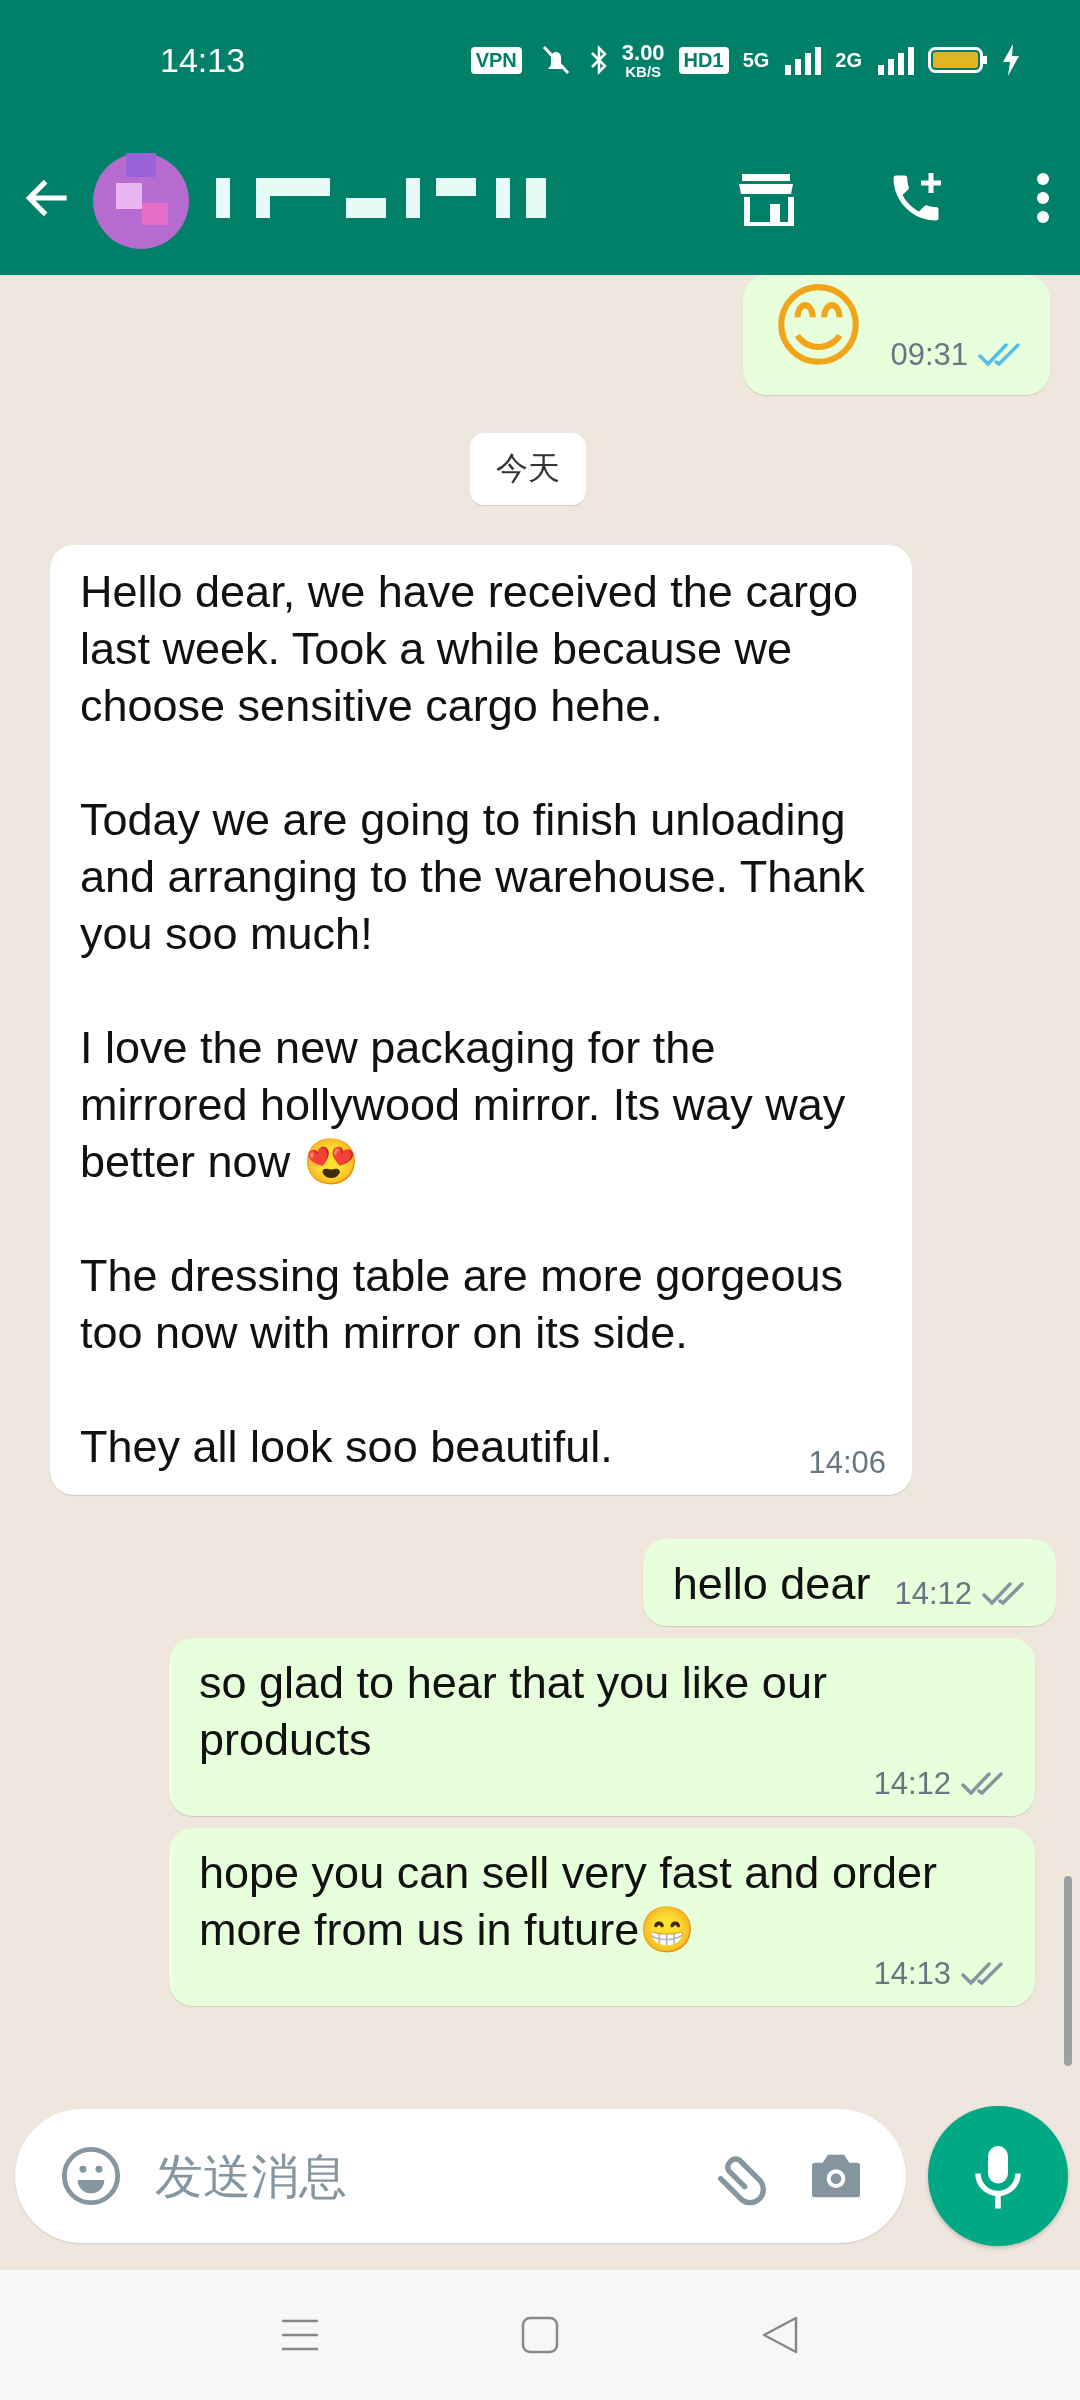 Image resolution: width=1080 pixels, height=2400 pixels. I want to click on speed-unit: KB/S, so click(643, 71).